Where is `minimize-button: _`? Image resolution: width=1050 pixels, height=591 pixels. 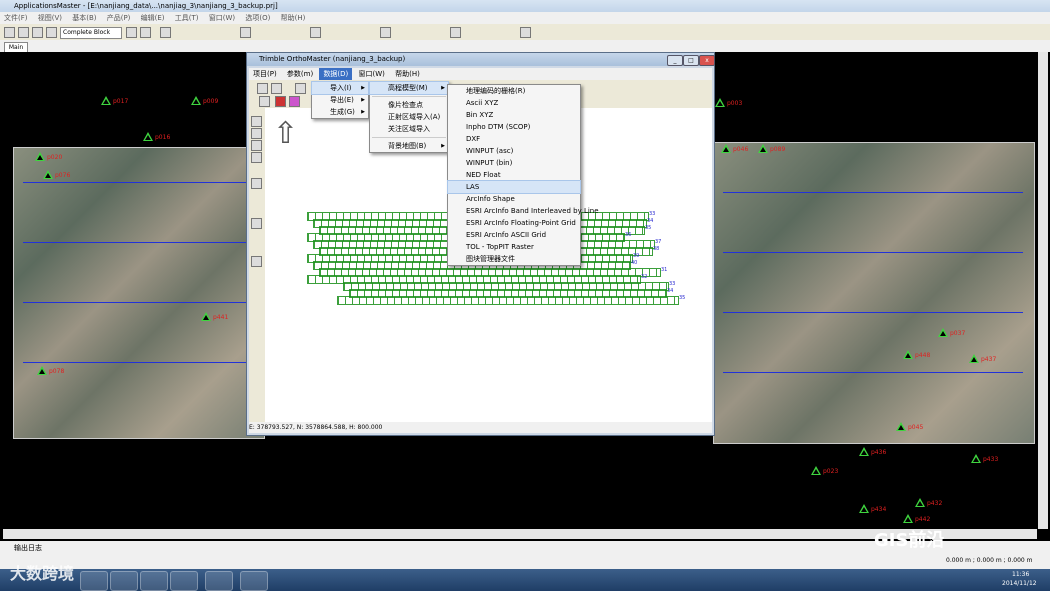 minimize-button: _ is located at coordinates (675, 60).